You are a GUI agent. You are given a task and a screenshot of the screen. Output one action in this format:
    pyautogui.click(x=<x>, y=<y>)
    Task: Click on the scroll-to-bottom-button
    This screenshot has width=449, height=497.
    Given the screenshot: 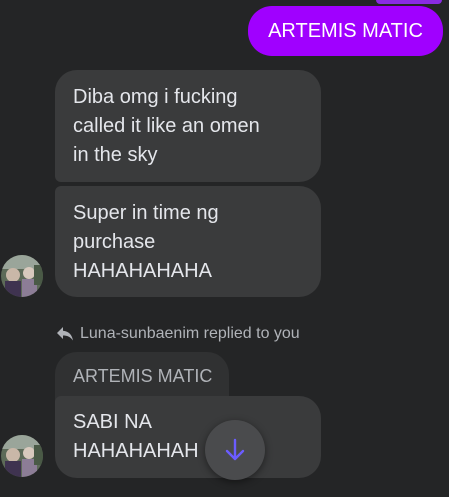 What is the action you would take?
    pyautogui.click(x=235, y=450)
    